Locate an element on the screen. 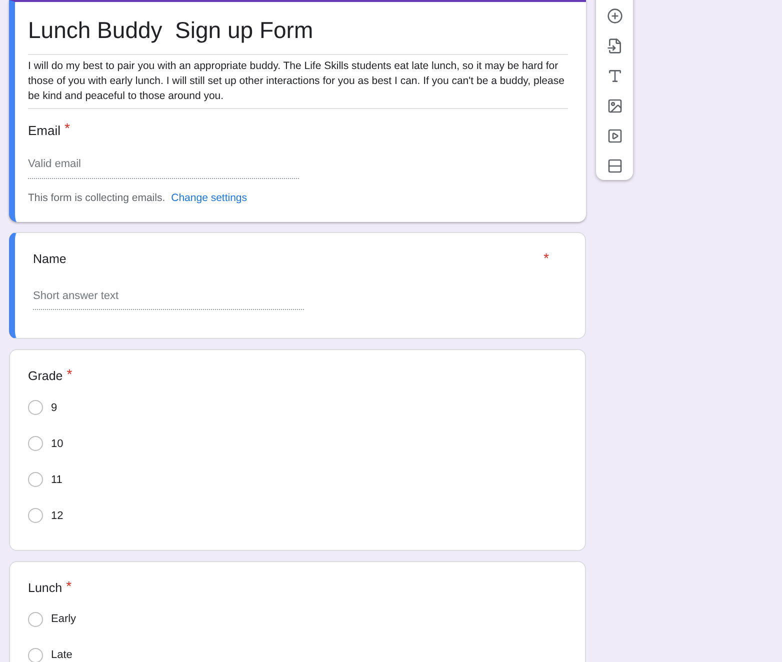 Image resolution: width=782 pixels, height=662 pixels. play-icon is located at coordinates (614, 136).